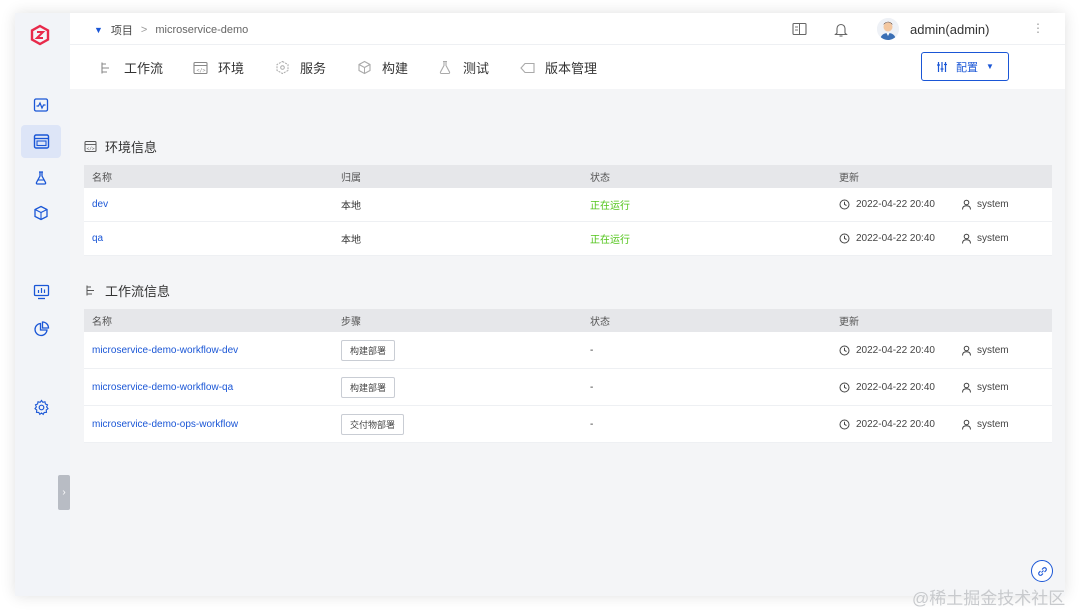  Describe the element at coordinates (351, 322) in the screenshot. I see `column-header: 步骤` at that location.